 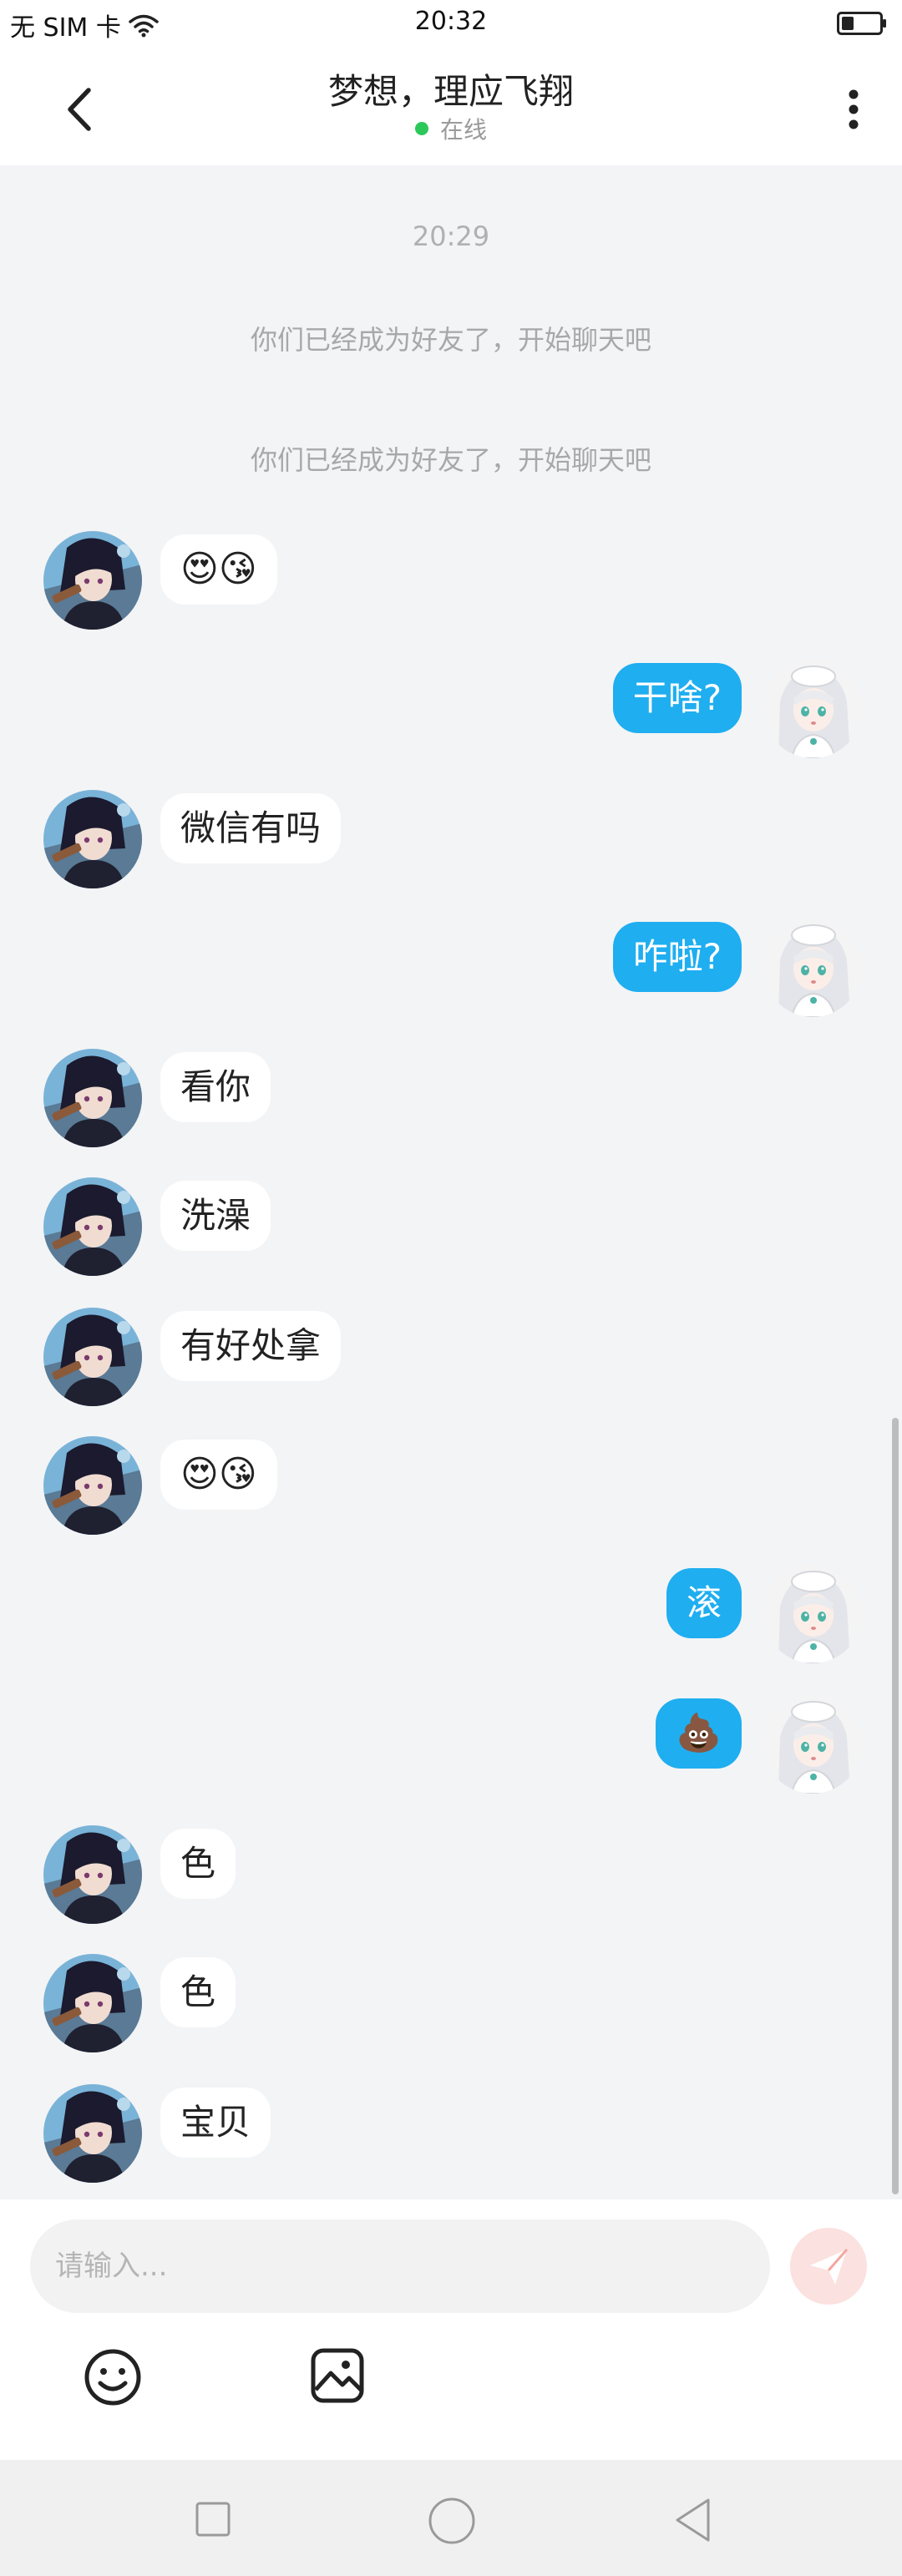 I want to click on online-status: 在线, so click(x=451, y=128).